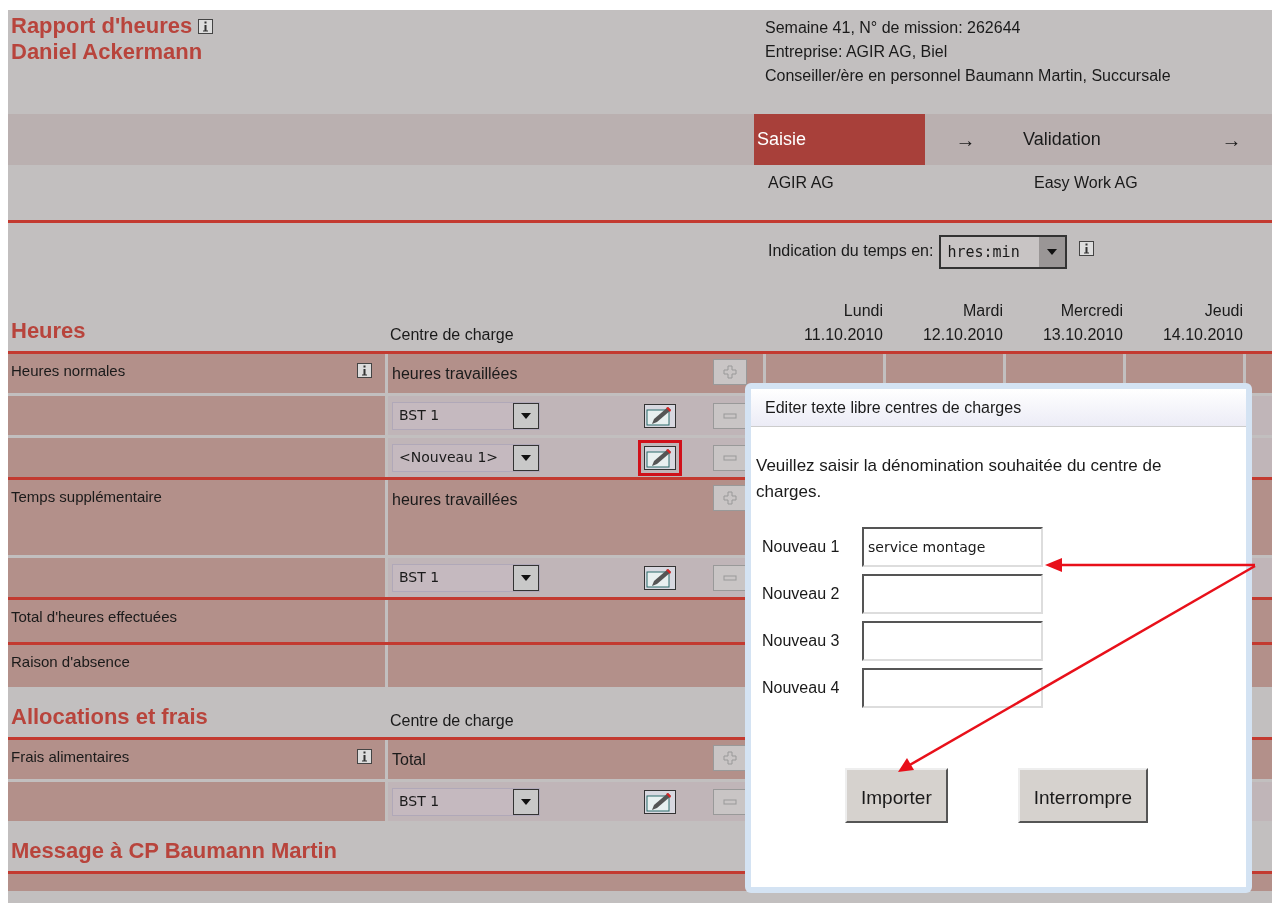 The height and width of the screenshot is (903, 1272). Describe the element at coordinates (801, 641) in the screenshot. I see `field-label: Nouveau 3` at that location.